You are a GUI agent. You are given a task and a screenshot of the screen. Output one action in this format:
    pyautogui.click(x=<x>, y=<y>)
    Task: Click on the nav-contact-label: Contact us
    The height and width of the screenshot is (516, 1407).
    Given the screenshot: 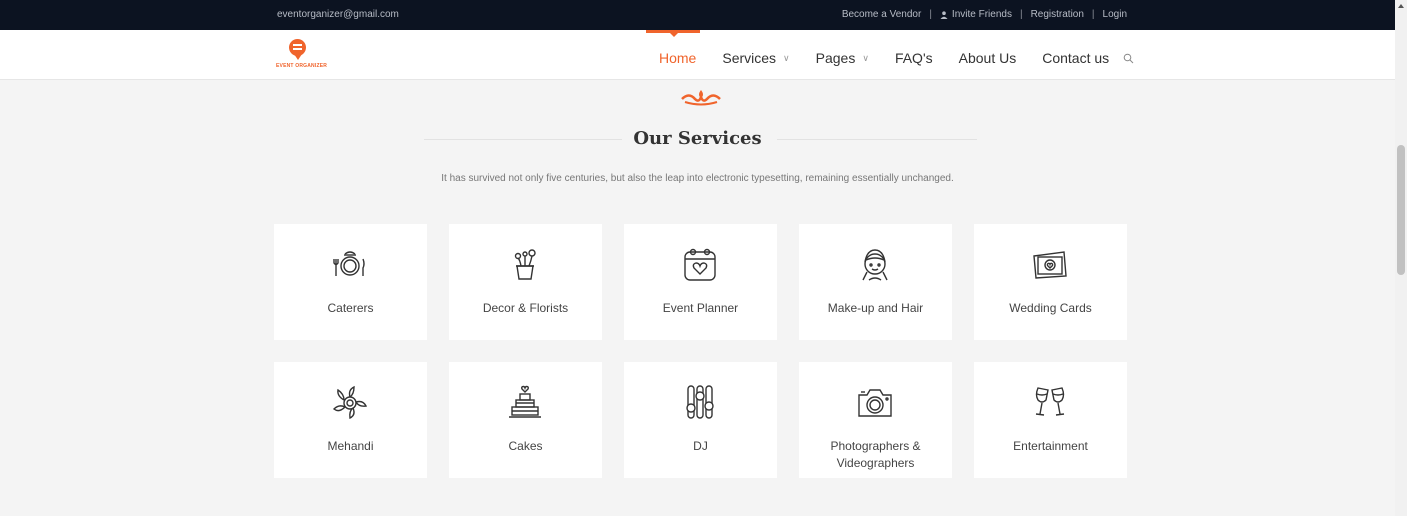 What is the action you would take?
    pyautogui.click(x=1076, y=58)
    